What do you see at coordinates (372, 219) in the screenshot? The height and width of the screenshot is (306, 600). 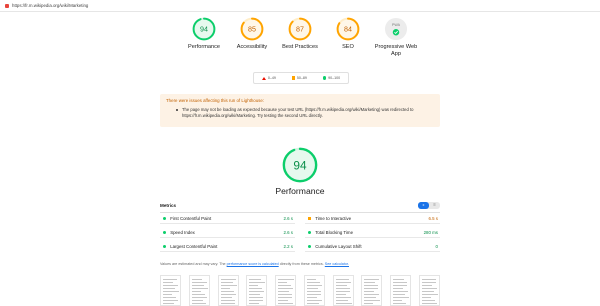 I see `metric-row: Time to Interactive 6.5 s` at bounding box center [372, 219].